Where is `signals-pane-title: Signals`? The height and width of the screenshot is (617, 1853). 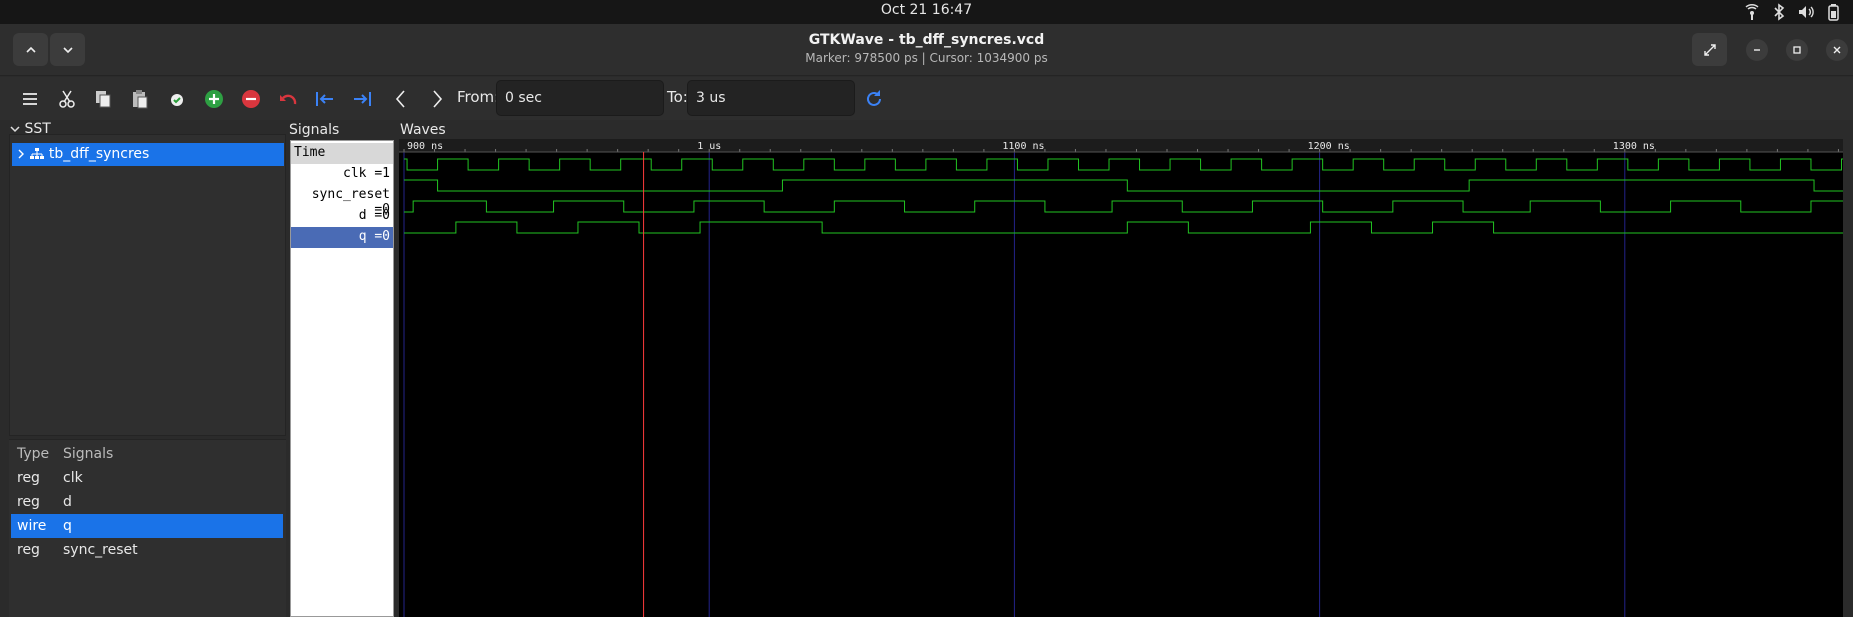 signals-pane-title: Signals is located at coordinates (314, 130).